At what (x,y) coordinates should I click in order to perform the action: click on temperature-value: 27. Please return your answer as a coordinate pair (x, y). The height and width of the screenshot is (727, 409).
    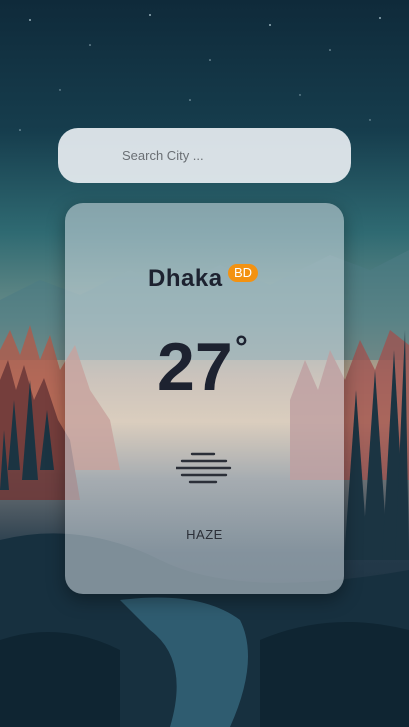
    Looking at the image, I should click on (195, 367).